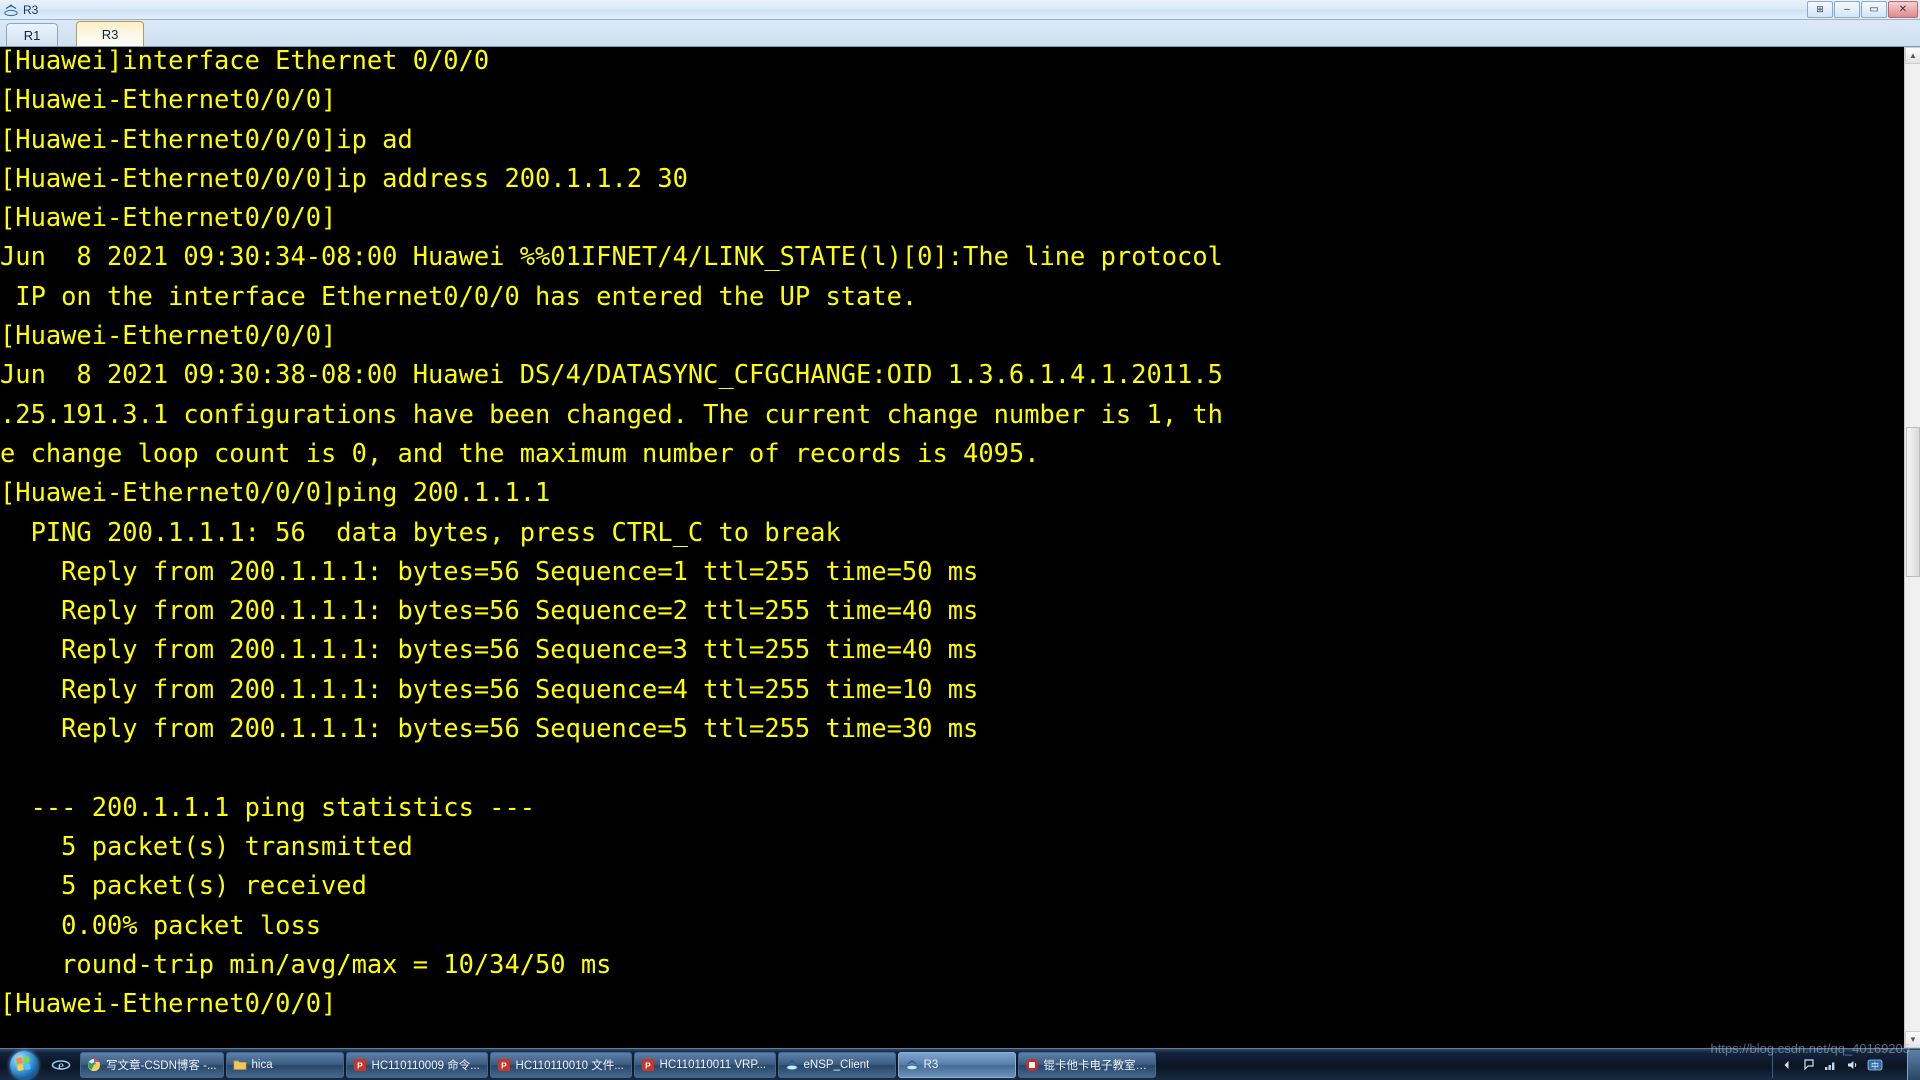 The image size is (1920, 1080). I want to click on quick-launch-bar: e, so click(61, 1065).